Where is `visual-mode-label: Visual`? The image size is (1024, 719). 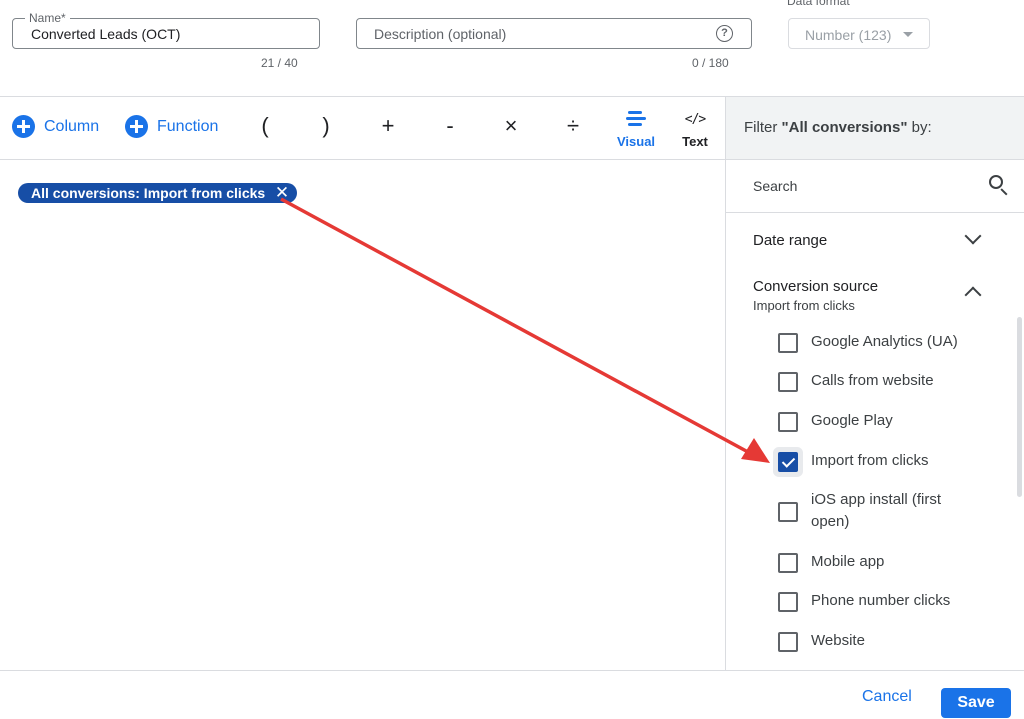 visual-mode-label: Visual is located at coordinates (636, 141).